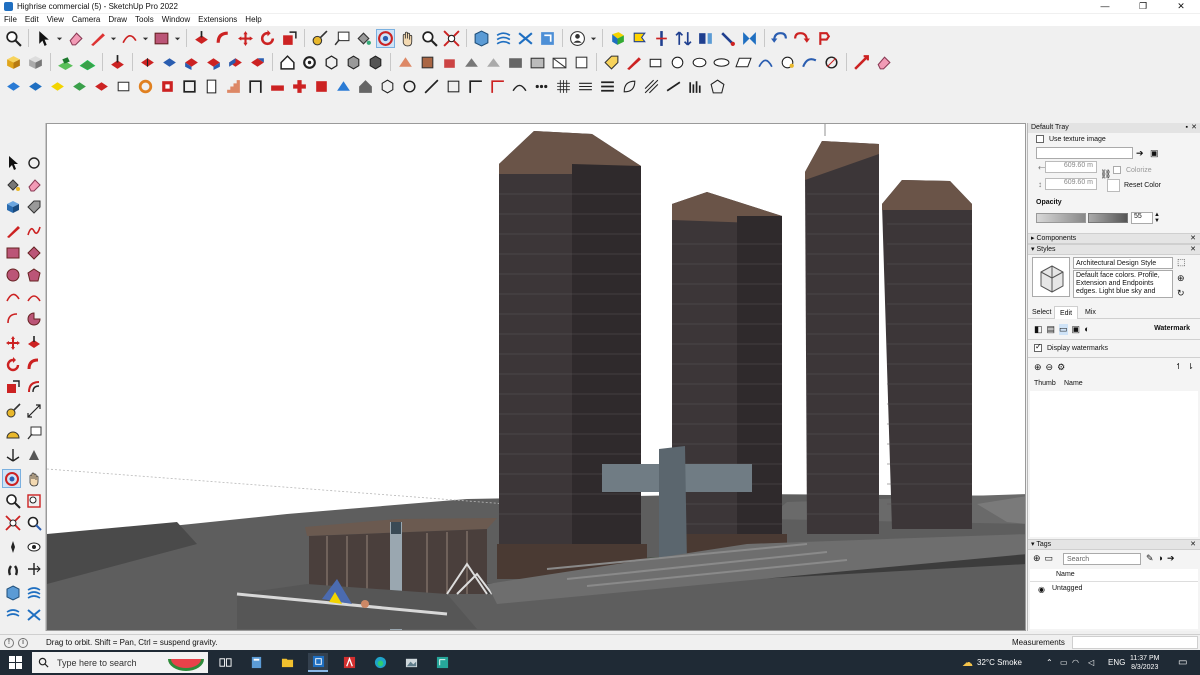 Image resolution: width=1200 pixels, height=675 pixels. What do you see at coordinates (1108, 218) in the screenshot?
I see `opacity-slider-right` at bounding box center [1108, 218].